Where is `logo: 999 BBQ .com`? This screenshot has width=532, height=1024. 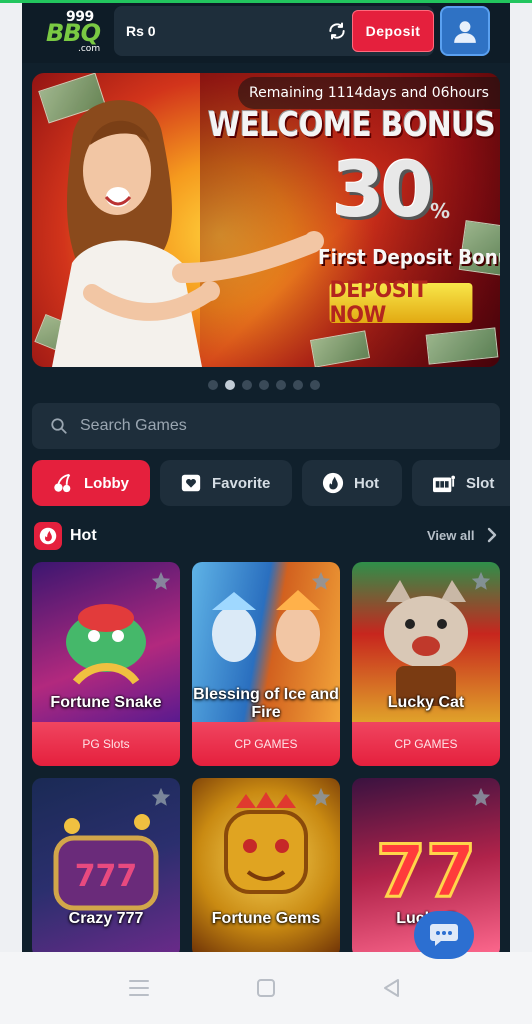 logo: 999 BBQ .com is located at coordinates (74, 33).